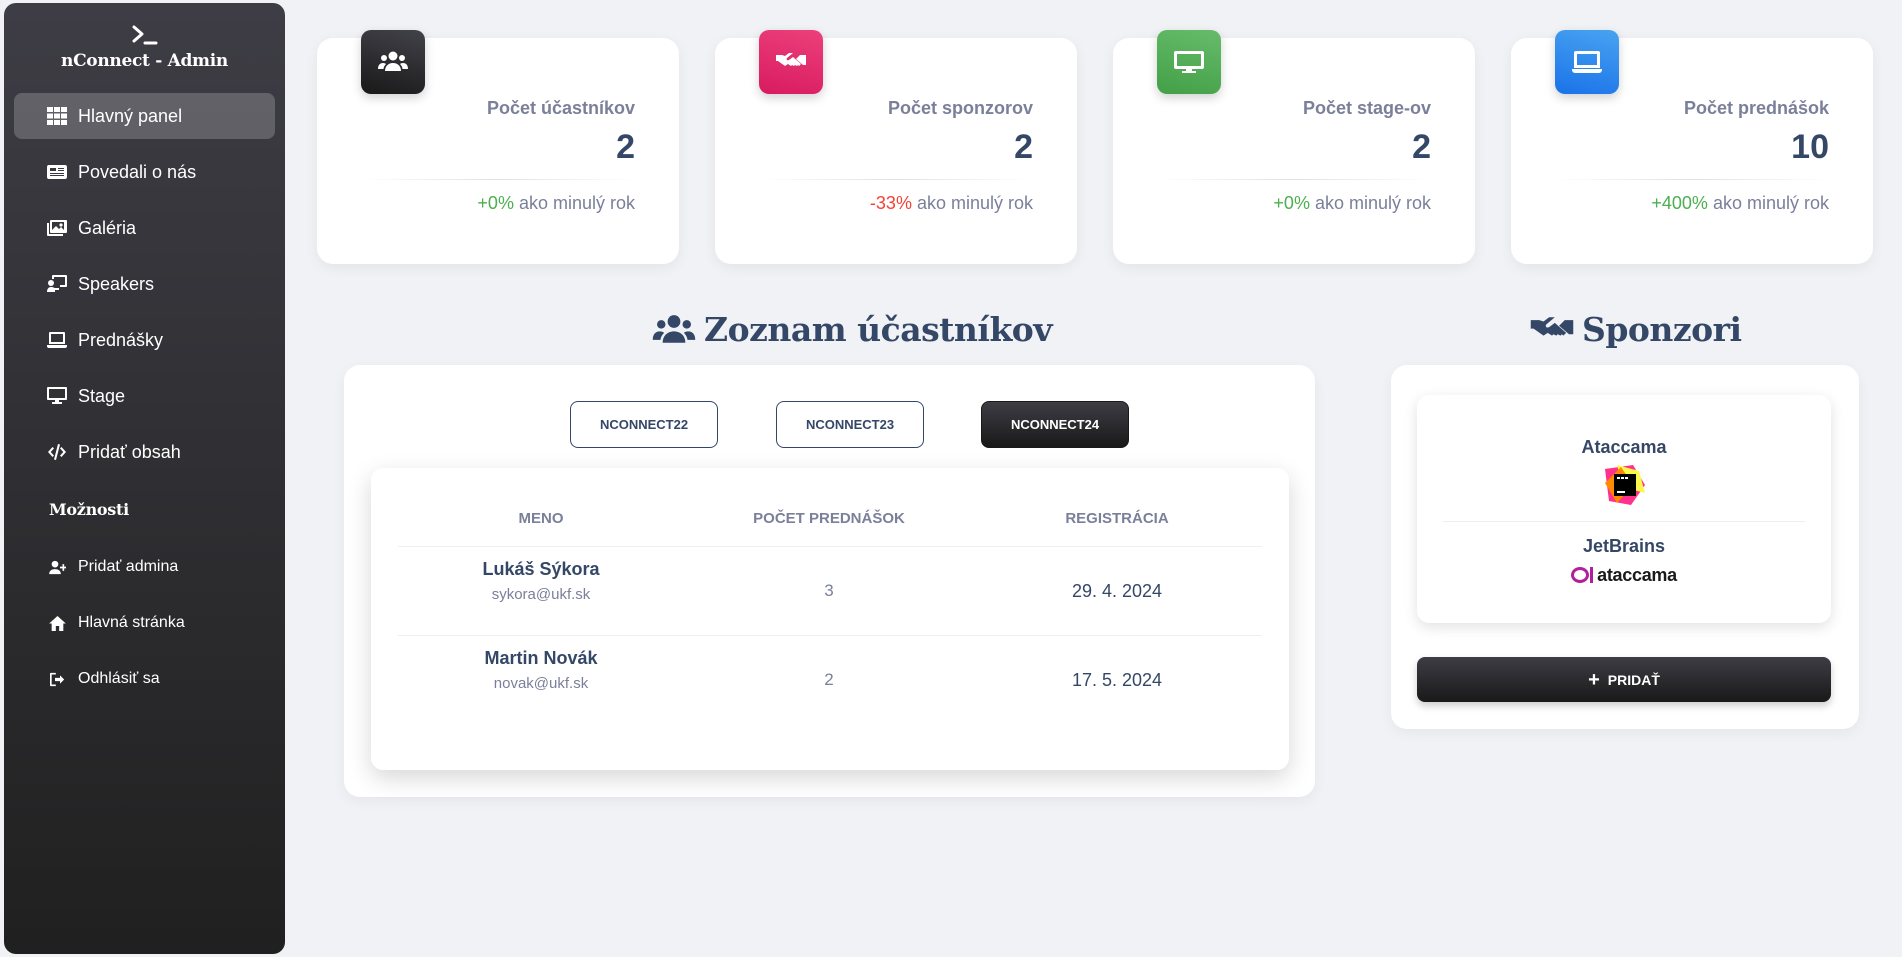 The height and width of the screenshot is (957, 1902). What do you see at coordinates (498, 147) in the screenshot?
I see `stat-card-participants: Počet účastníkov 2 +0% ako minulý rok` at bounding box center [498, 147].